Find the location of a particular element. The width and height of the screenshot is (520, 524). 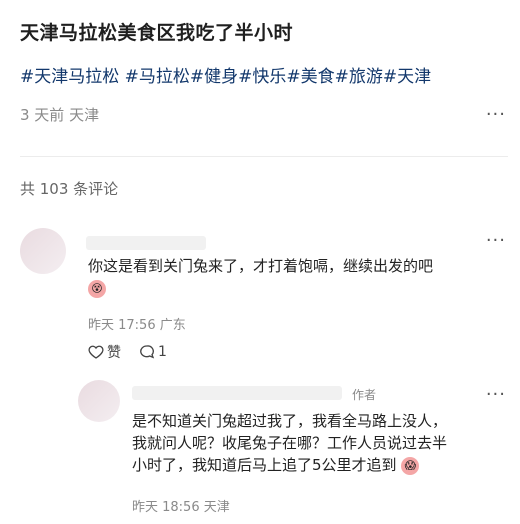

post-meta: 3 天前 天津 is located at coordinates (60, 115).